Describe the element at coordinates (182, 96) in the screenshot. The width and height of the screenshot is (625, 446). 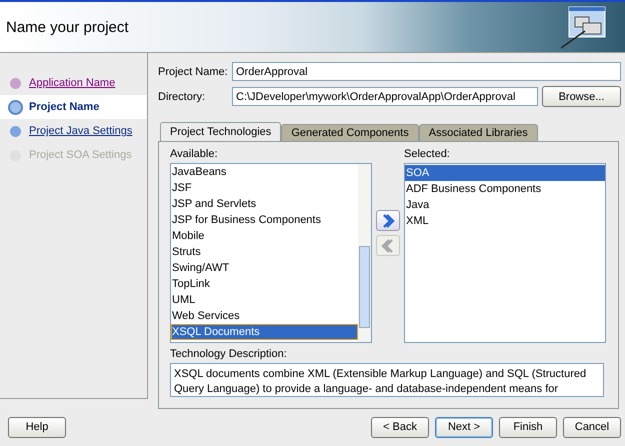
I see `field-label: Directory:` at that location.